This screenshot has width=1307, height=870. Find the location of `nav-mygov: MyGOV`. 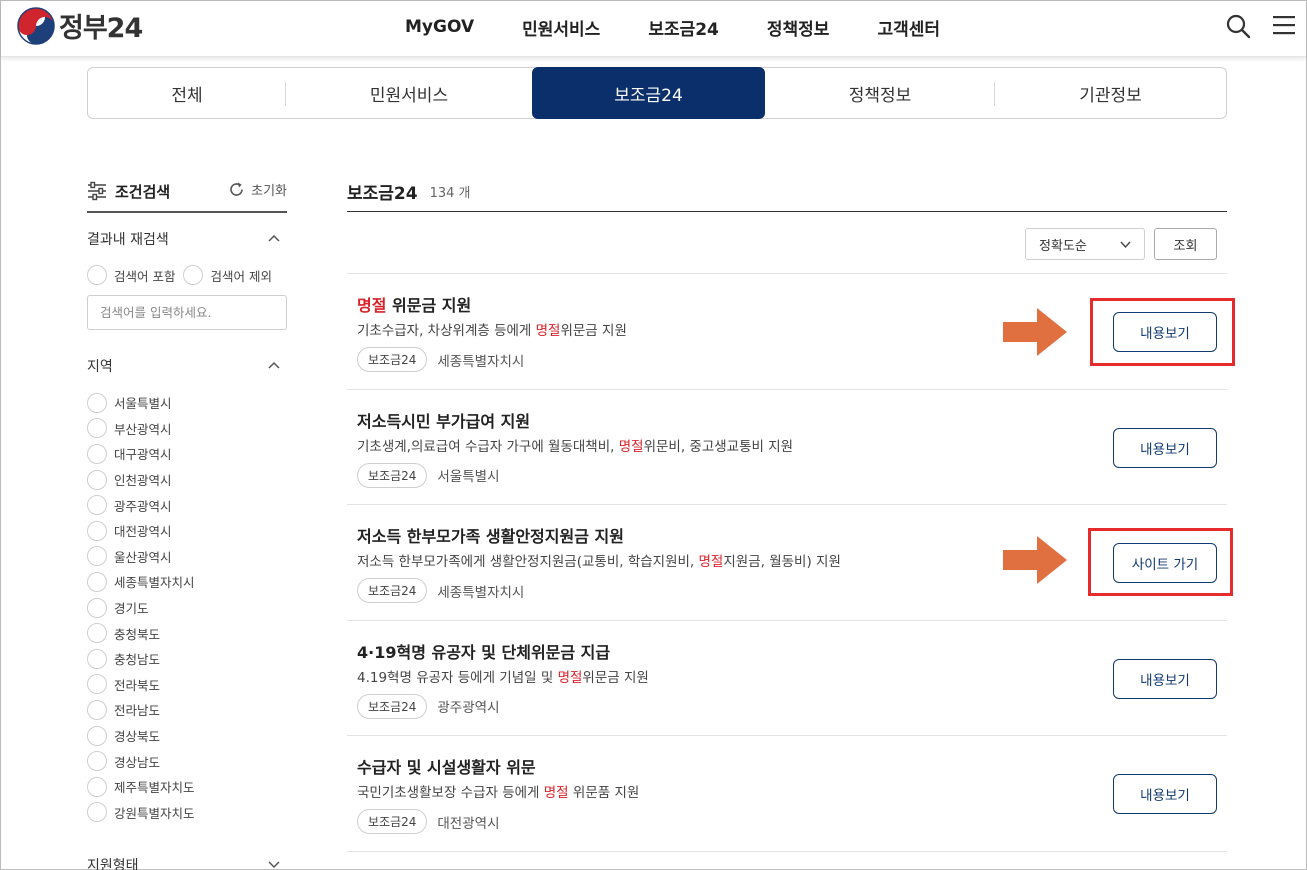

nav-mygov: MyGOV is located at coordinates (439, 27).